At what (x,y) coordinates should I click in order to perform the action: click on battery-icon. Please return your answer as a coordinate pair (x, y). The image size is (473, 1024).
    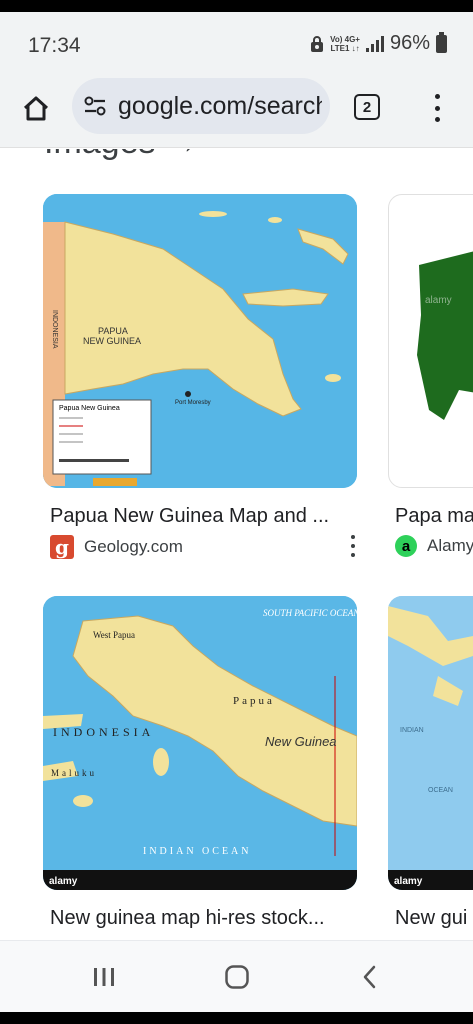
    Looking at the image, I should click on (441, 42).